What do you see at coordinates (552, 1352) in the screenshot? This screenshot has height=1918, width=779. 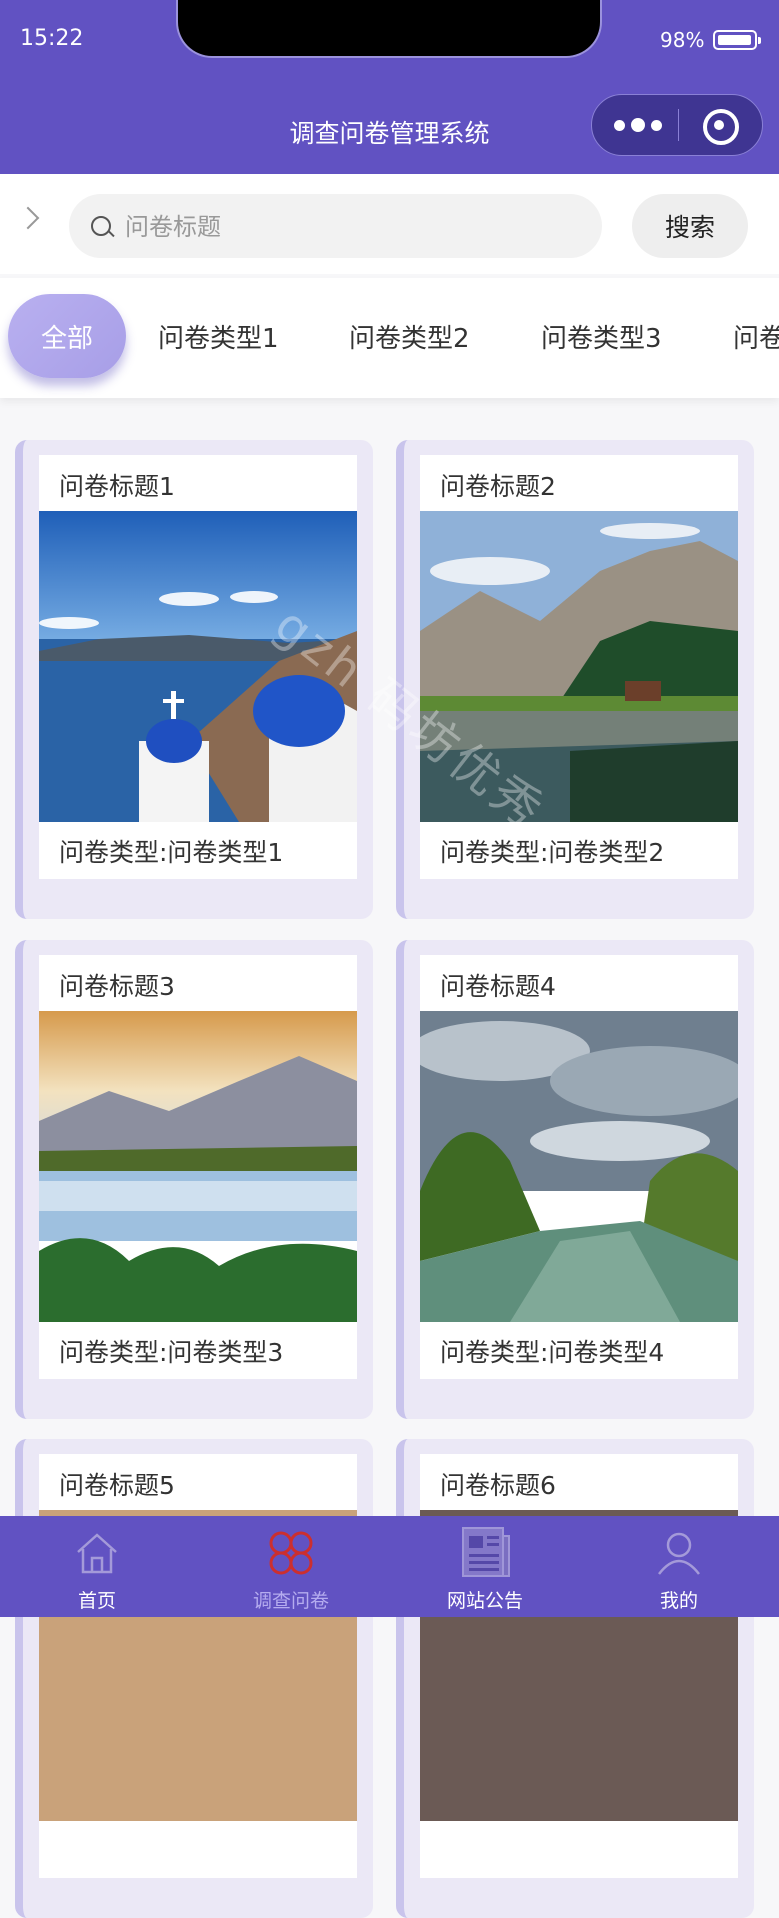 I see `card-type: 问卷类型:问卷类型4` at bounding box center [552, 1352].